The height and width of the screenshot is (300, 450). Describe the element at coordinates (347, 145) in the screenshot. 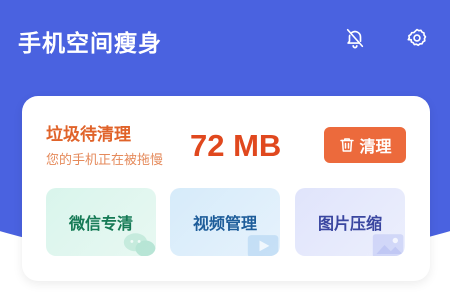

I see `trash-icon` at that location.